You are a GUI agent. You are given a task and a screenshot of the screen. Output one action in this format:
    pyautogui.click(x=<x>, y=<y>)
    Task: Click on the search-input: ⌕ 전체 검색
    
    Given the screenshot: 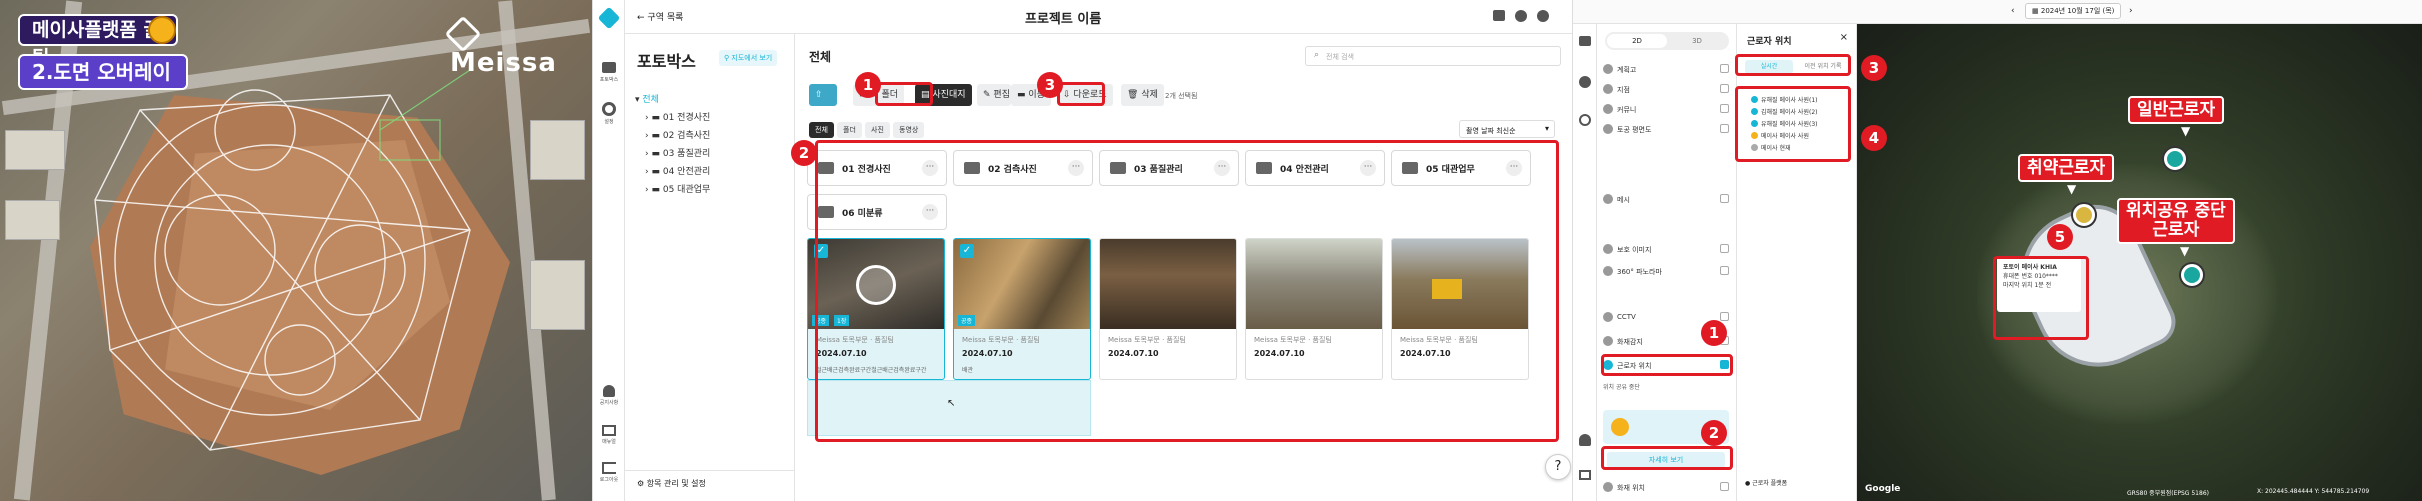 What is the action you would take?
    pyautogui.click(x=1433, y=56)
    